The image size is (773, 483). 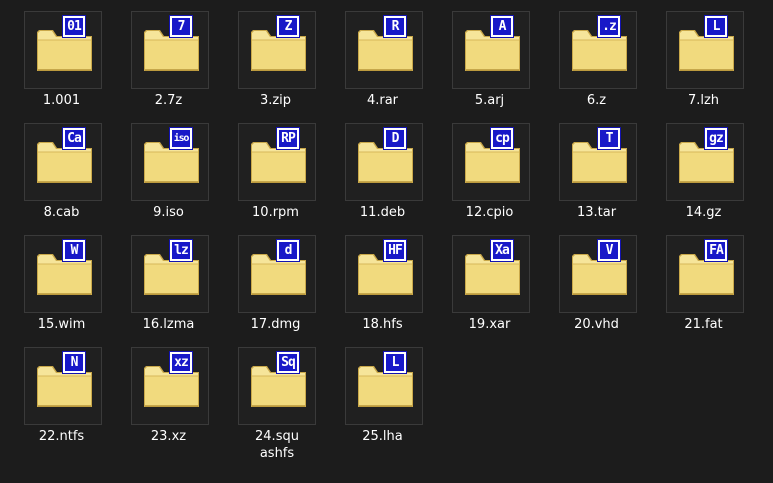 I want to click on file-thumbnail: Xa, so click(x=491, y=274).